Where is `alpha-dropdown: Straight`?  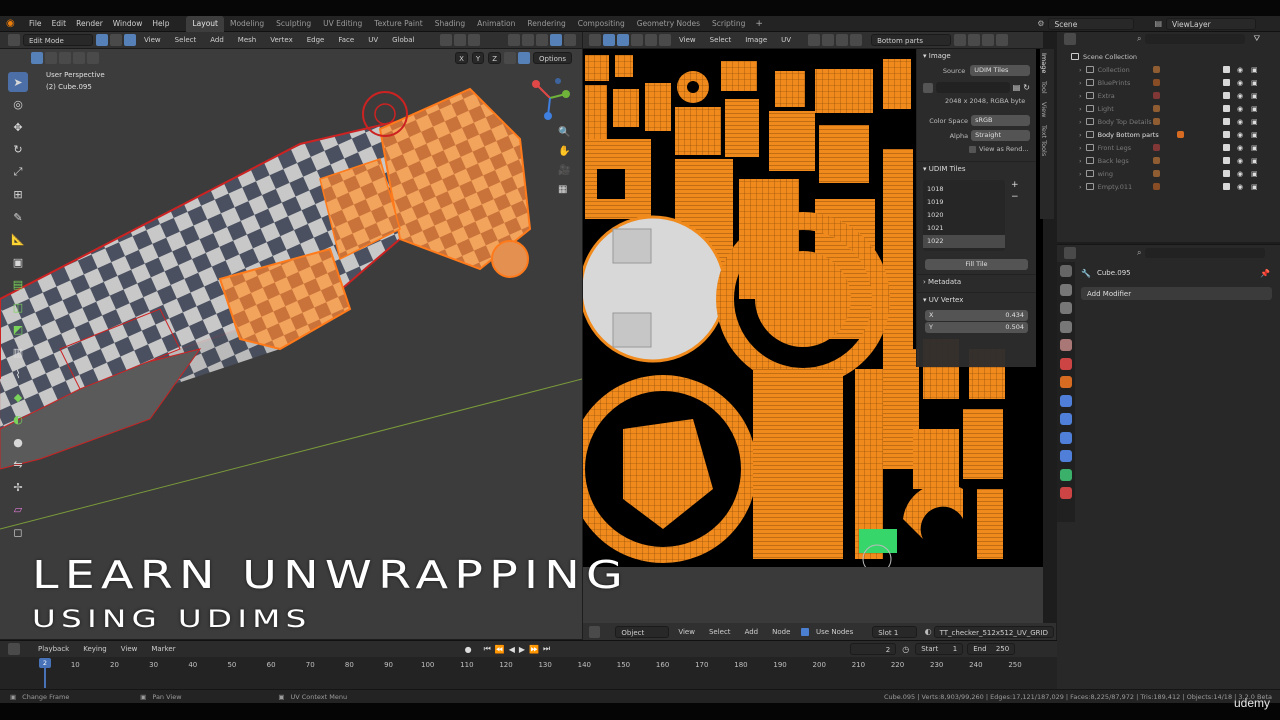
alpha-dropdown: Straight is located at coordinates (1000, 135).